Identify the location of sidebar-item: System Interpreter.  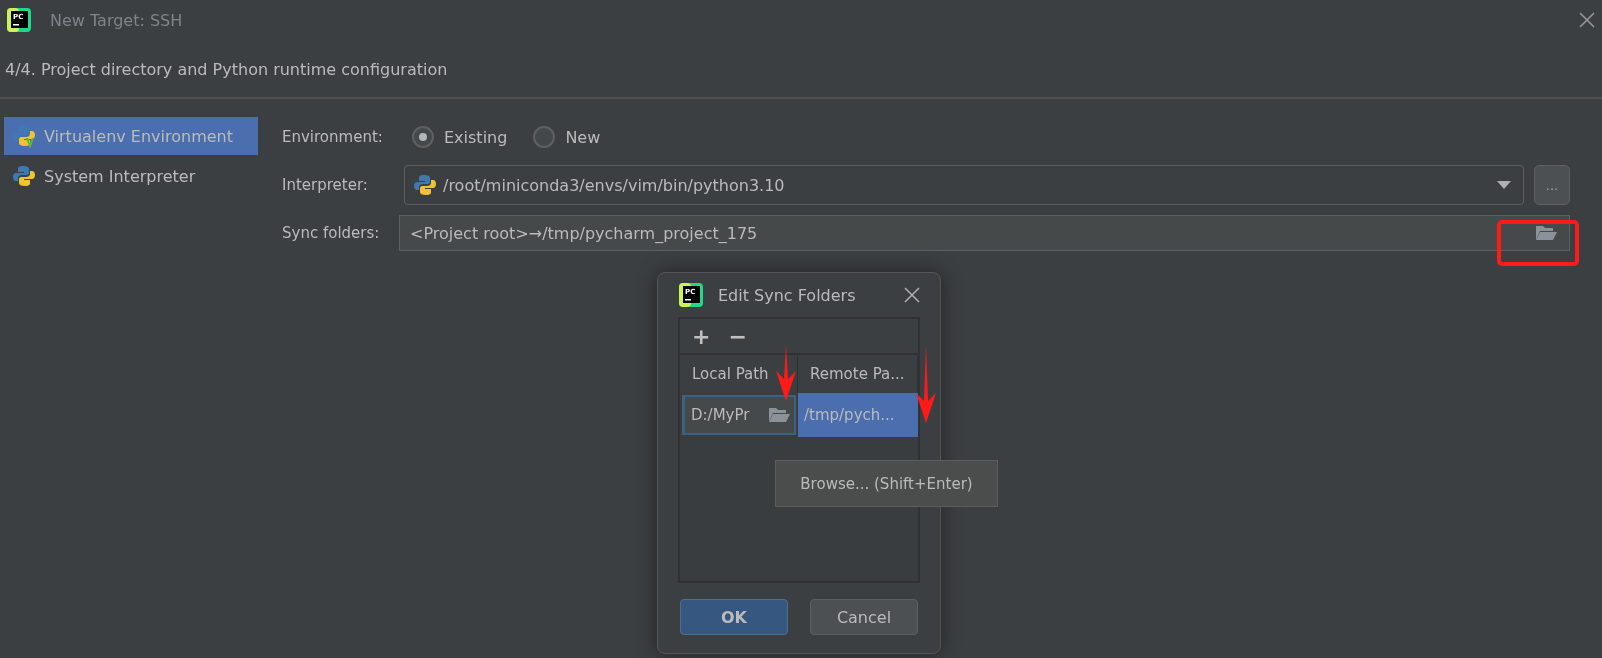
(131, 176).